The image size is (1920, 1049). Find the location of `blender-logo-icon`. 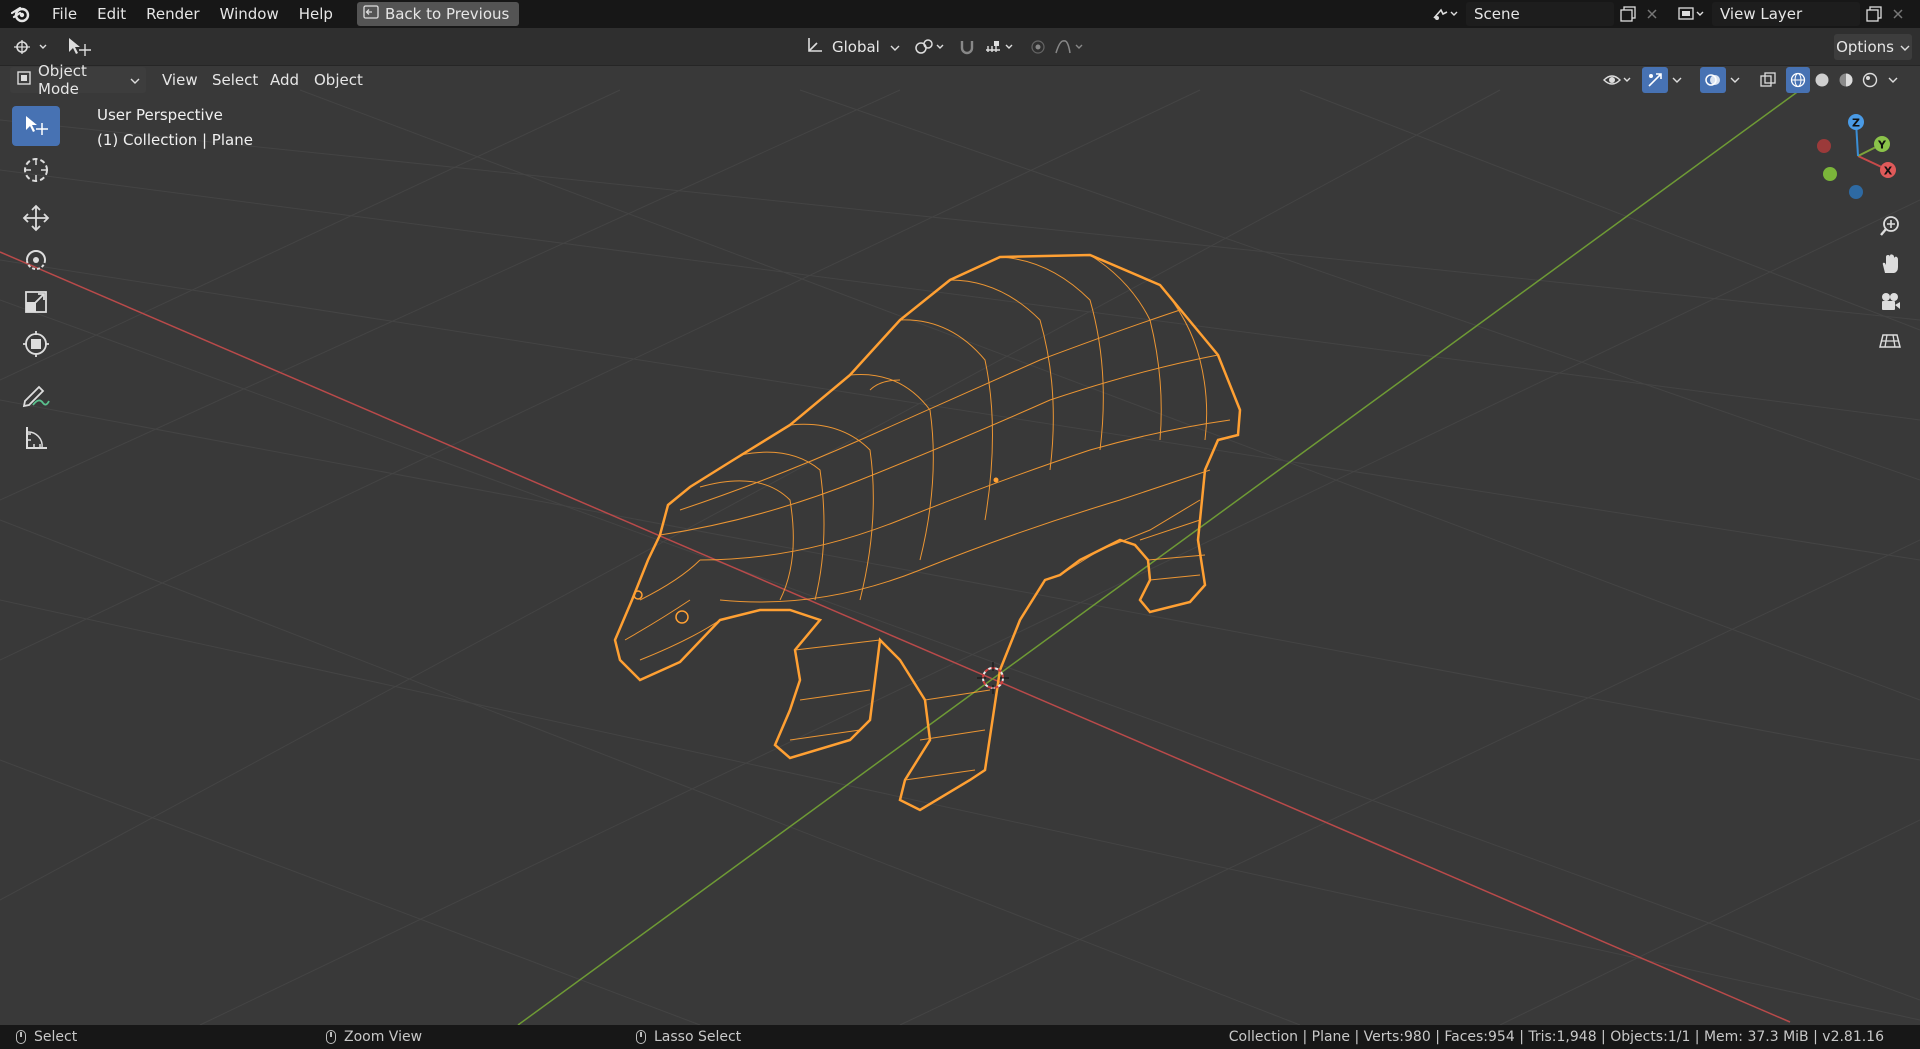

blender-logo-icon is located at coordinates (21, 14).